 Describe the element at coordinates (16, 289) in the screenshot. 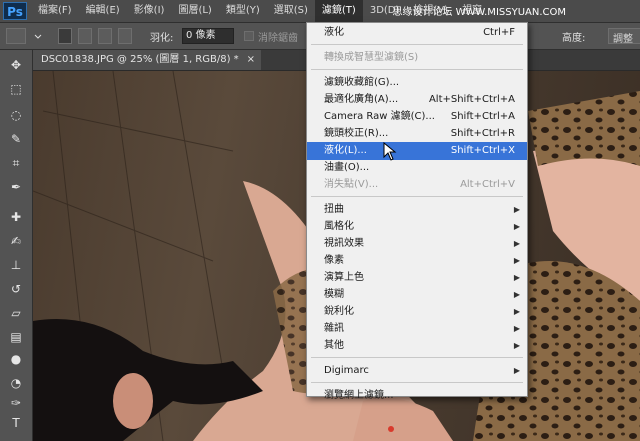

I see `history-brush-icon: ↺` at that location.